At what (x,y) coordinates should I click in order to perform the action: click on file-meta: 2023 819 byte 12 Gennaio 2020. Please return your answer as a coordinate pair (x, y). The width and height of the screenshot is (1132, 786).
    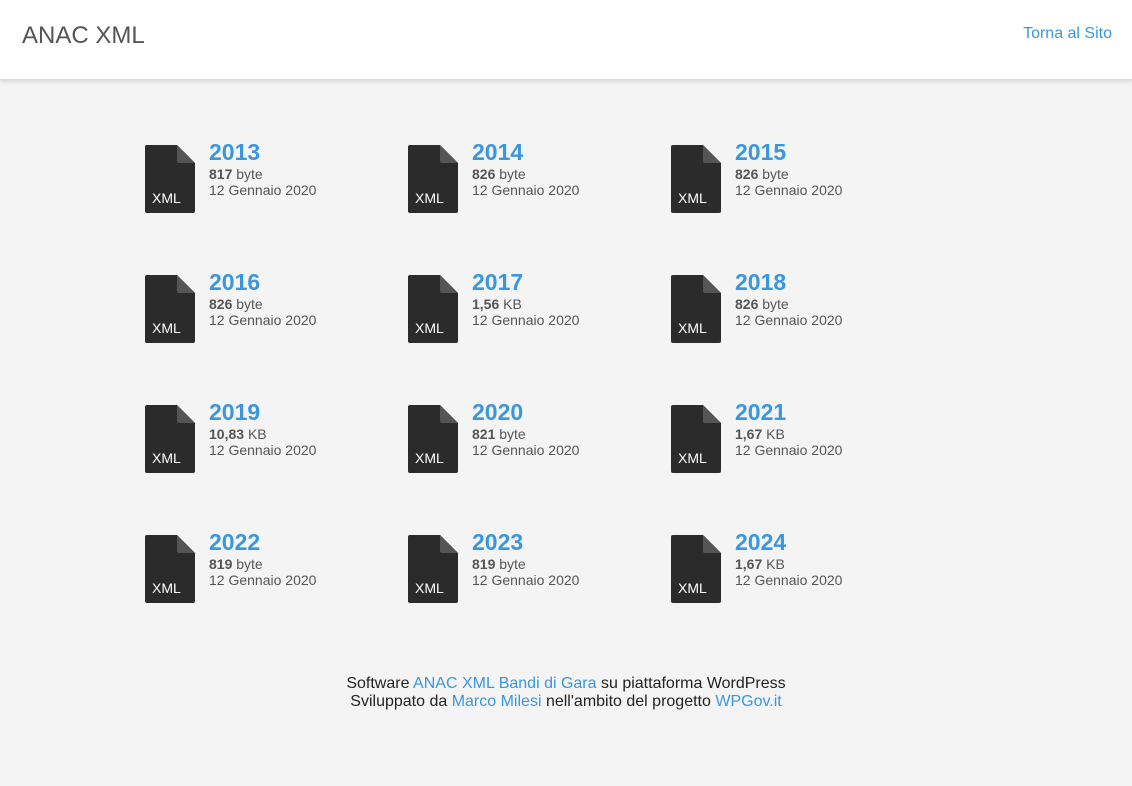
    Looking at the image, I should click on (525, 559).